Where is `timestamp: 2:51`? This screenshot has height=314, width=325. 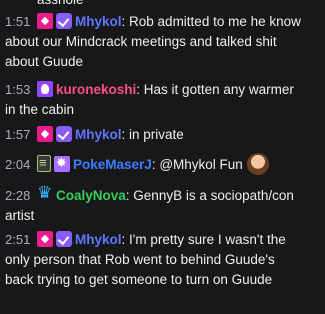 timestamp: 2:51 is located at coordinates (18, 239).